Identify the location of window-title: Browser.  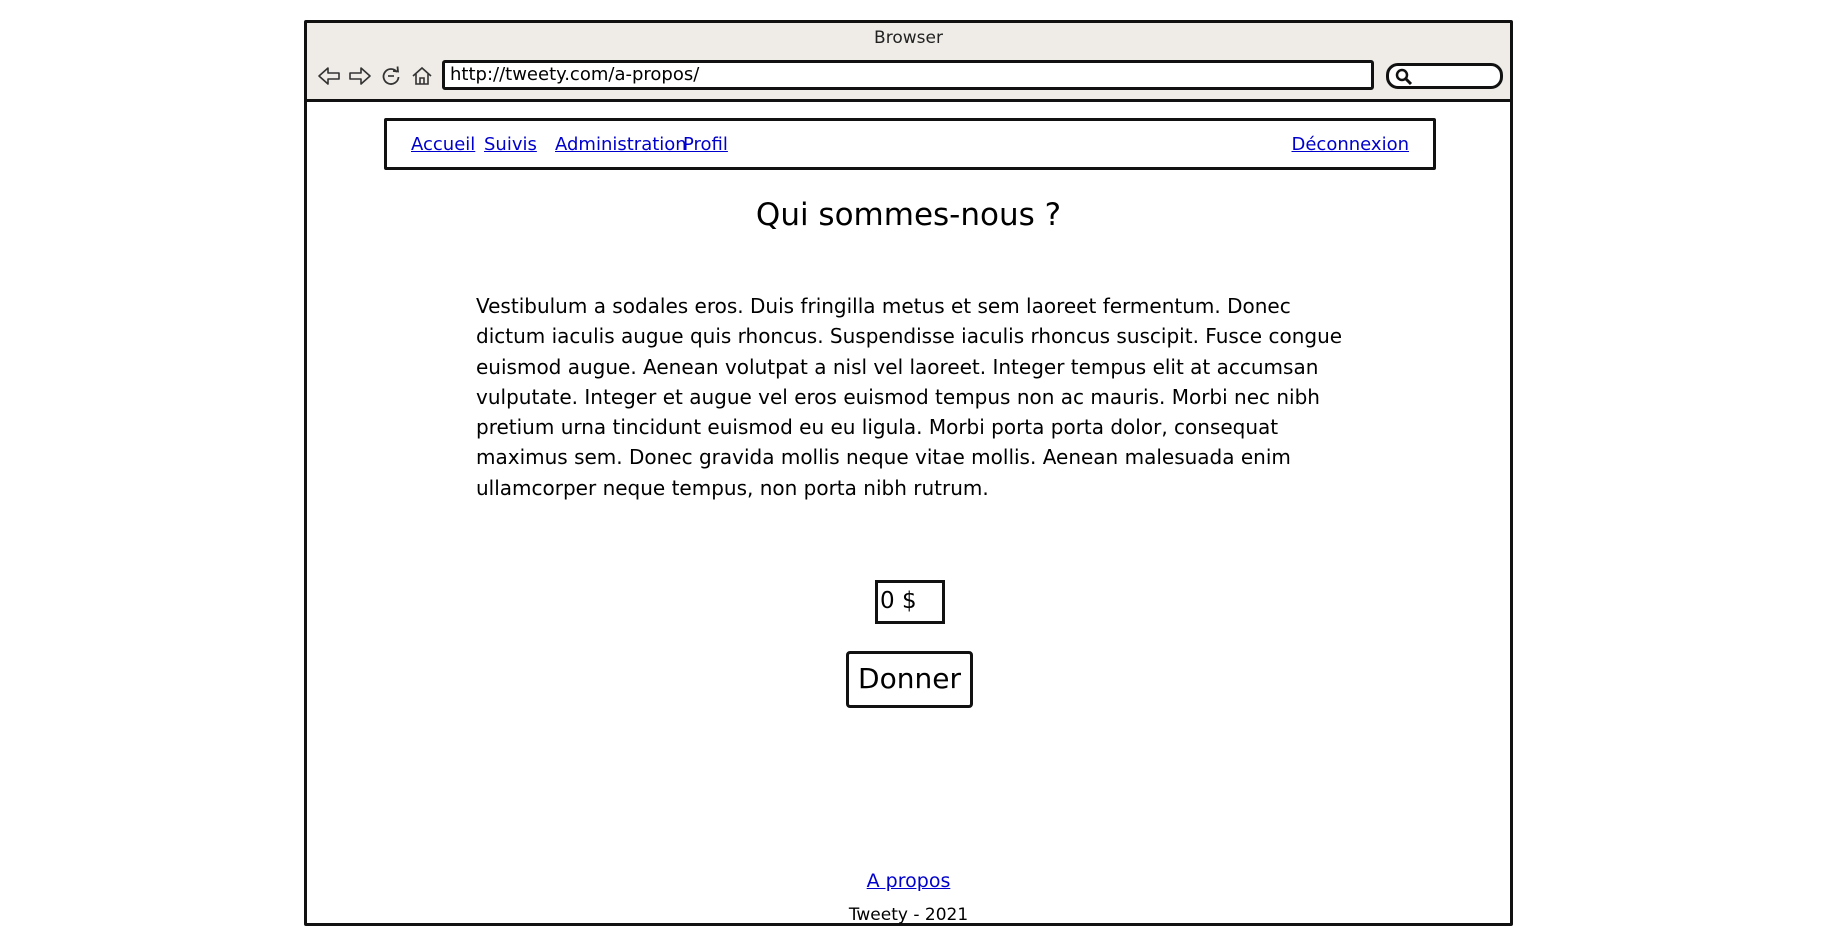
(908, 38).